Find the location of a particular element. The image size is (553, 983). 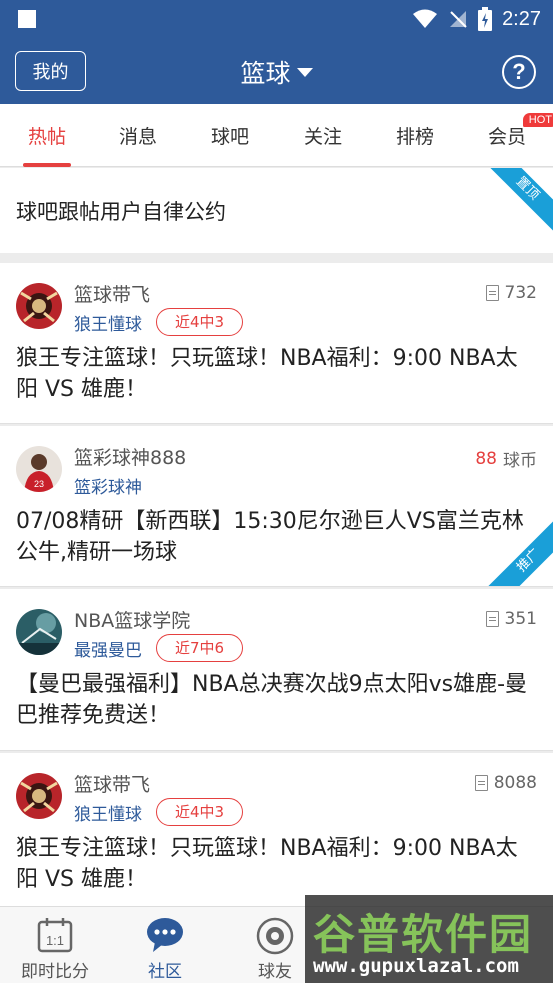

pinned-title: 球吧跟帖用户自律公约 is located at coordinates (121, 212).